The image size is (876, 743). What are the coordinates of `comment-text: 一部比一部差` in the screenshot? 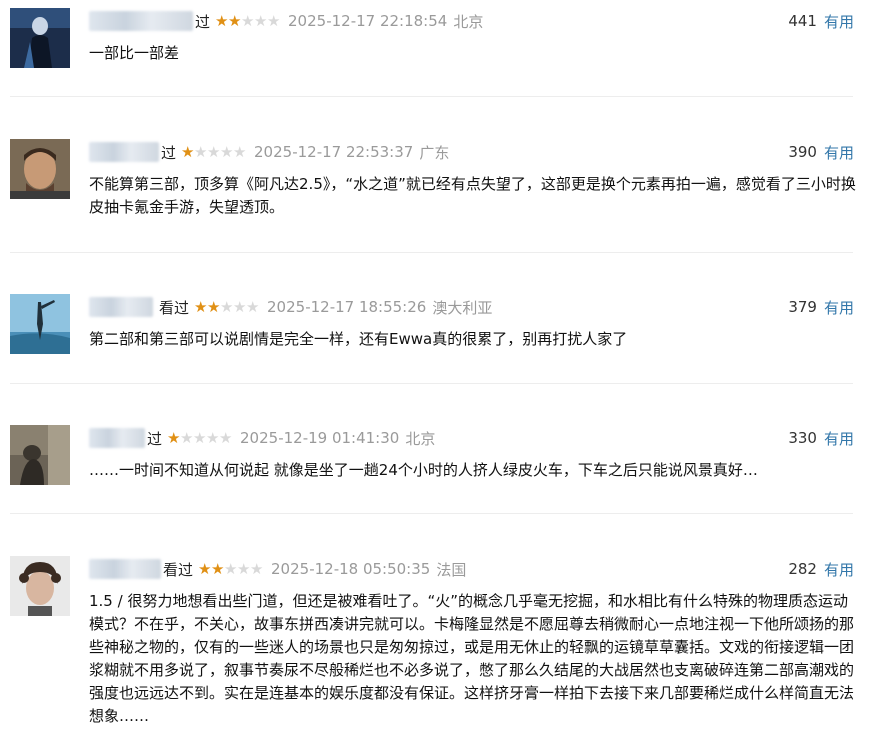 It's located at (134, 53).